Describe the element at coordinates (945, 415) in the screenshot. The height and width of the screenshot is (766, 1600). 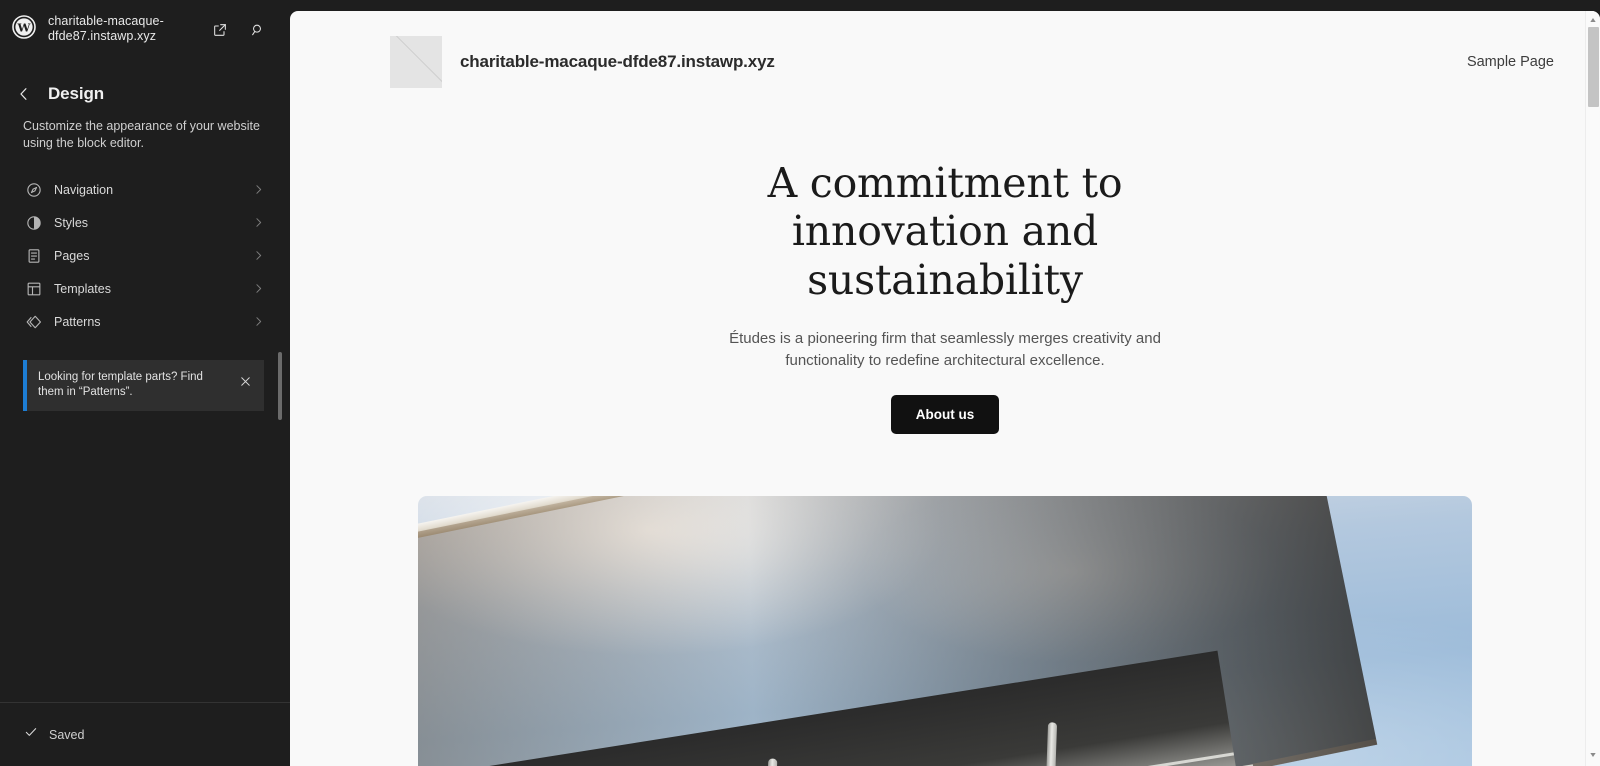
I see `about-us-button: About us` at that location.